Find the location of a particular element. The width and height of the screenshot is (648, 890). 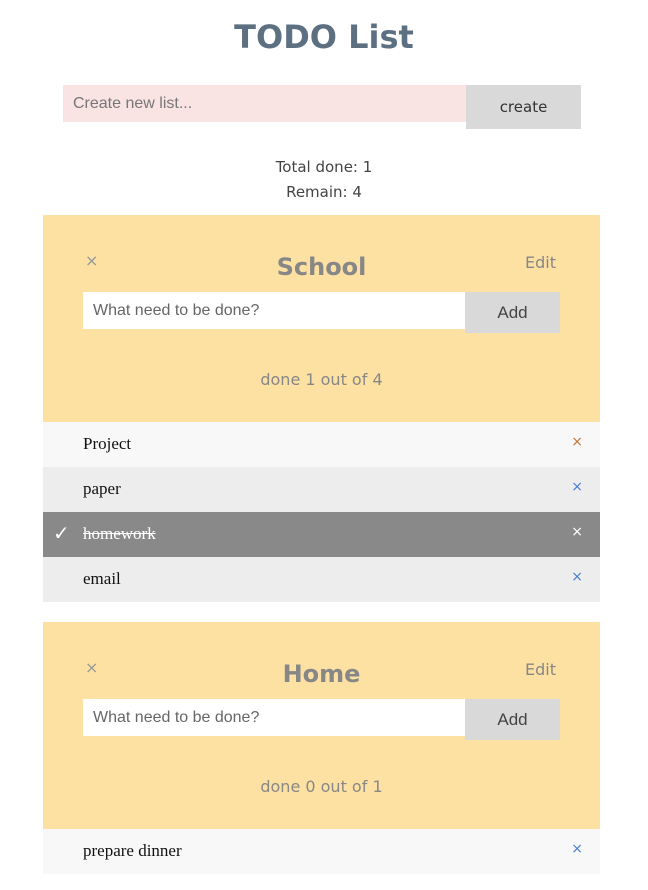

create-button: create is located at coordinates (523, 107).